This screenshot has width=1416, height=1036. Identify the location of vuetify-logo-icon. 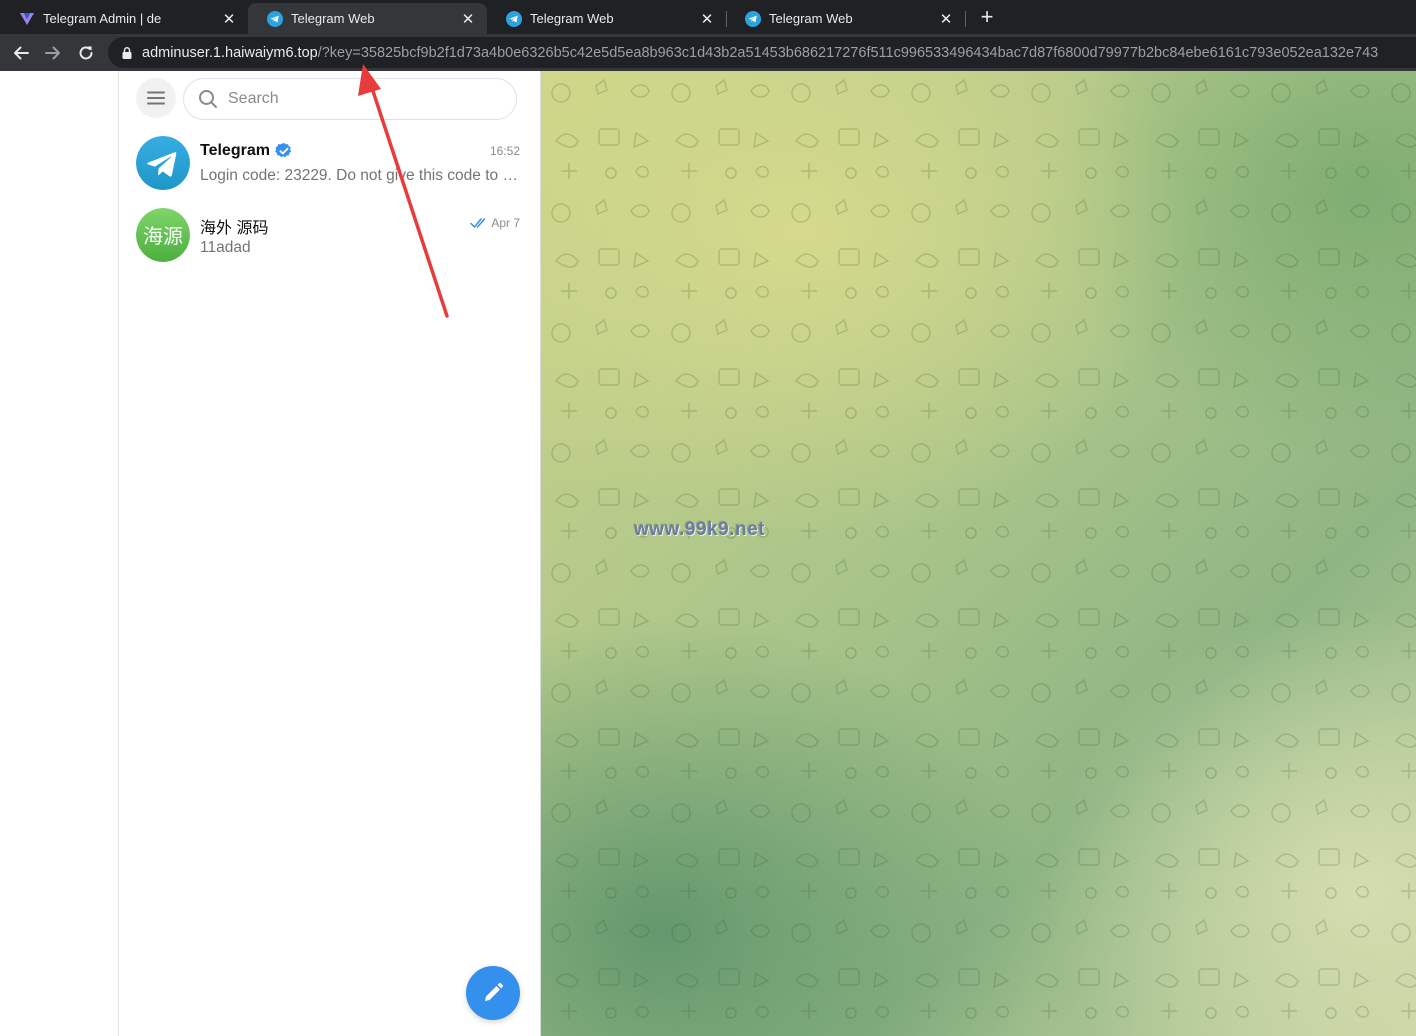
(27, 18).